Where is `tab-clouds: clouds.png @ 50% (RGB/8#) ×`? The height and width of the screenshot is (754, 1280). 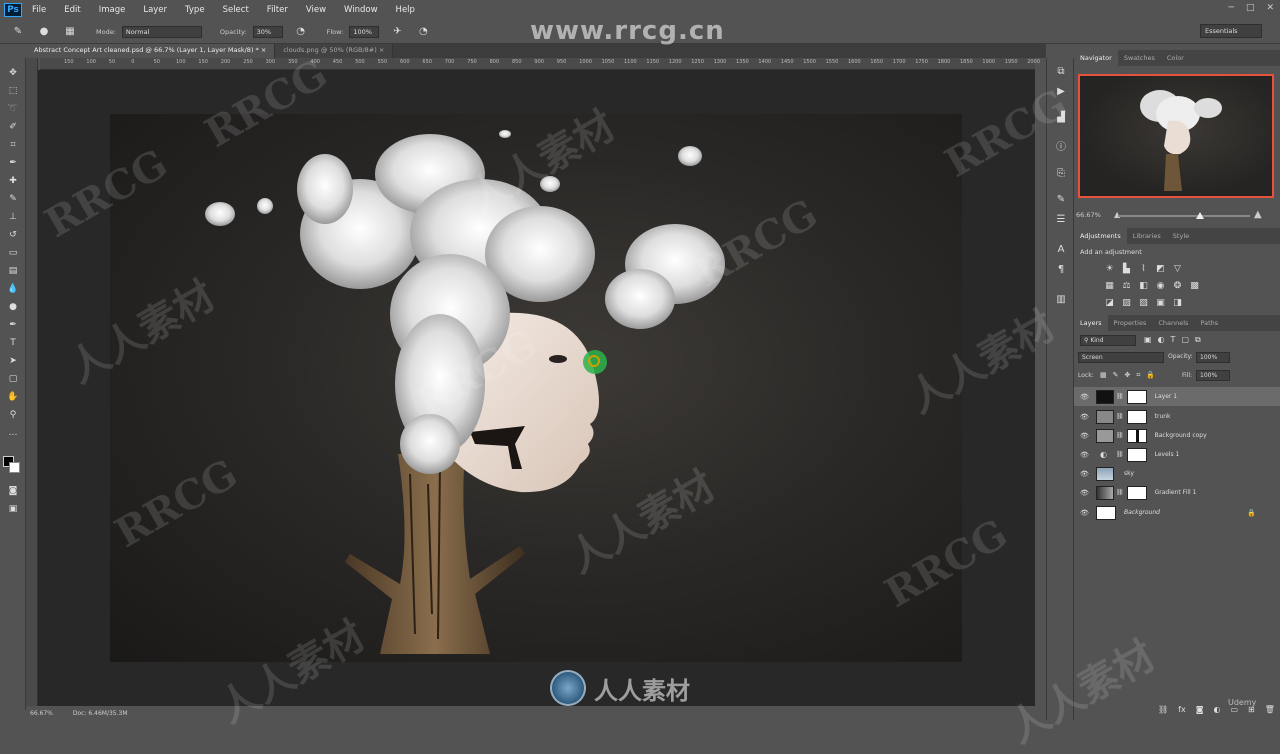 tab-clouds: clouds.png @ 50% (RGB/8#) × is located at coordinates (334, 51).